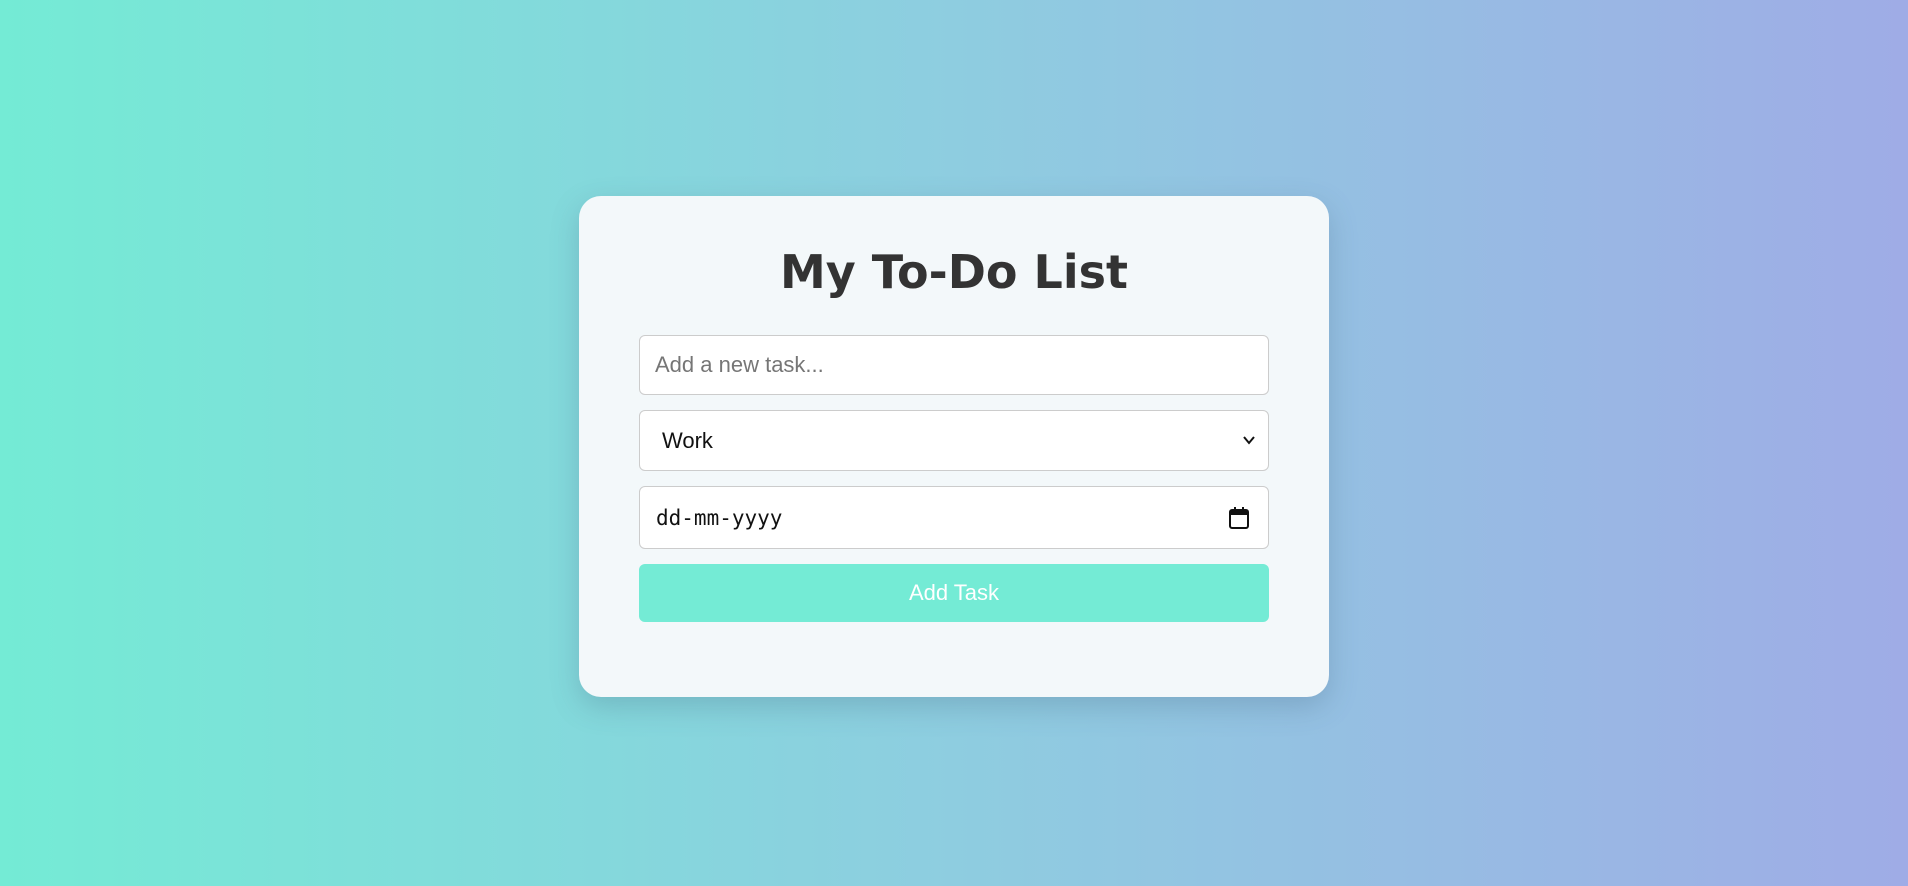 Image resolution: width=1908 pixels, height=886 pixels. Describe the element at coordinates (719, 517) in the screenshot. I see `date-placeholder: dd-mm-yyyy` at that location.